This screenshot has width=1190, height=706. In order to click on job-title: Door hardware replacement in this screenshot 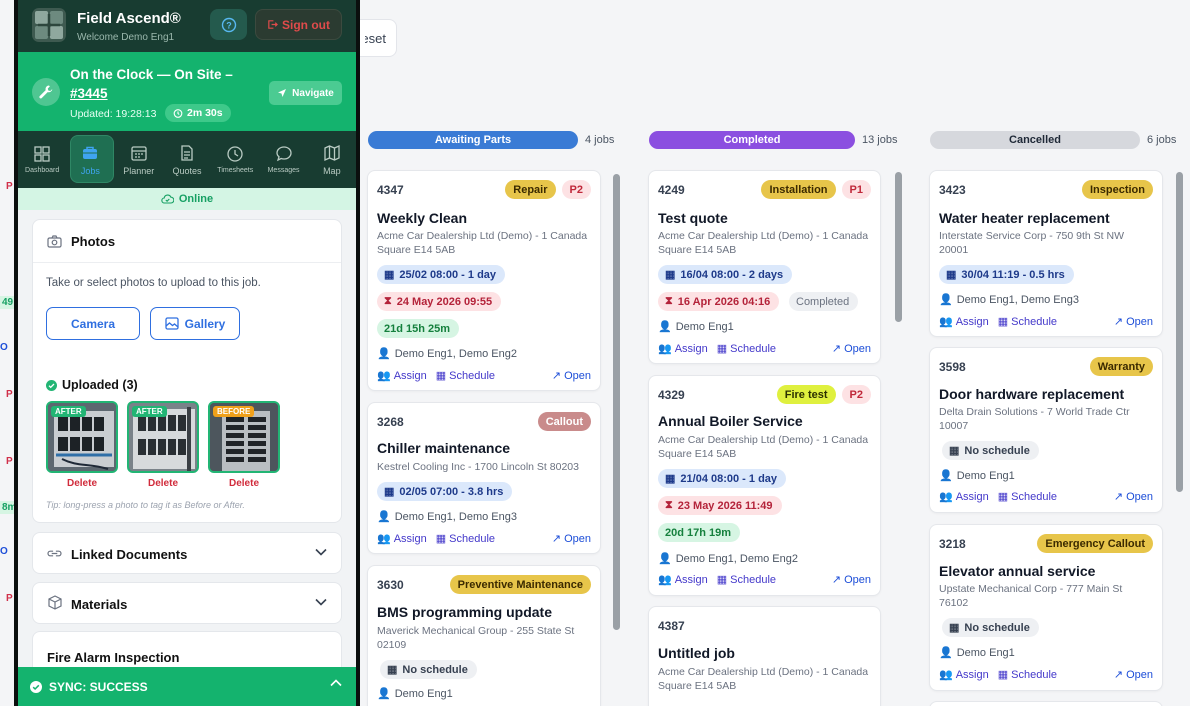, I will do `click(1032, 394)`.